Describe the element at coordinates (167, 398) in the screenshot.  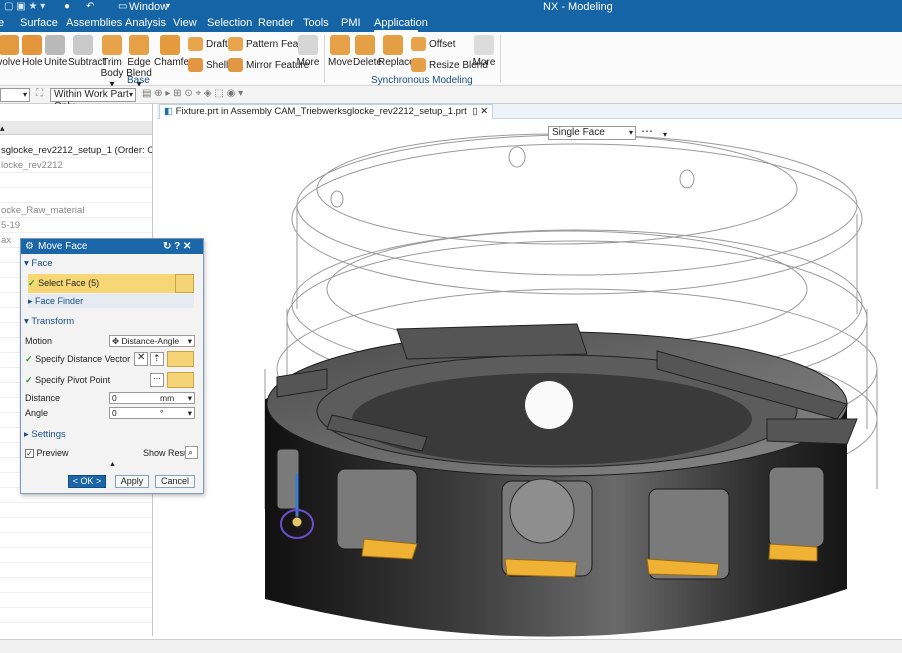
I see `distance-unit: mm` at that location.